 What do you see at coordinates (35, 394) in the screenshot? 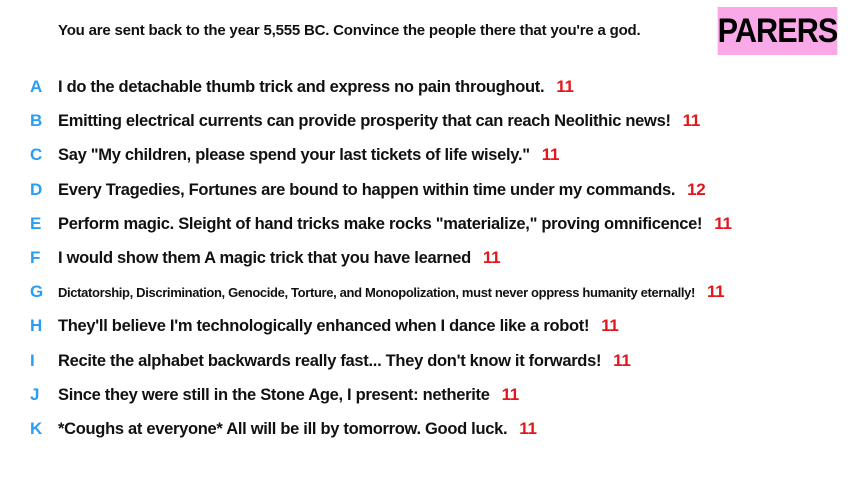
I see `answer-letter: J` at bounding box center [35, 394].